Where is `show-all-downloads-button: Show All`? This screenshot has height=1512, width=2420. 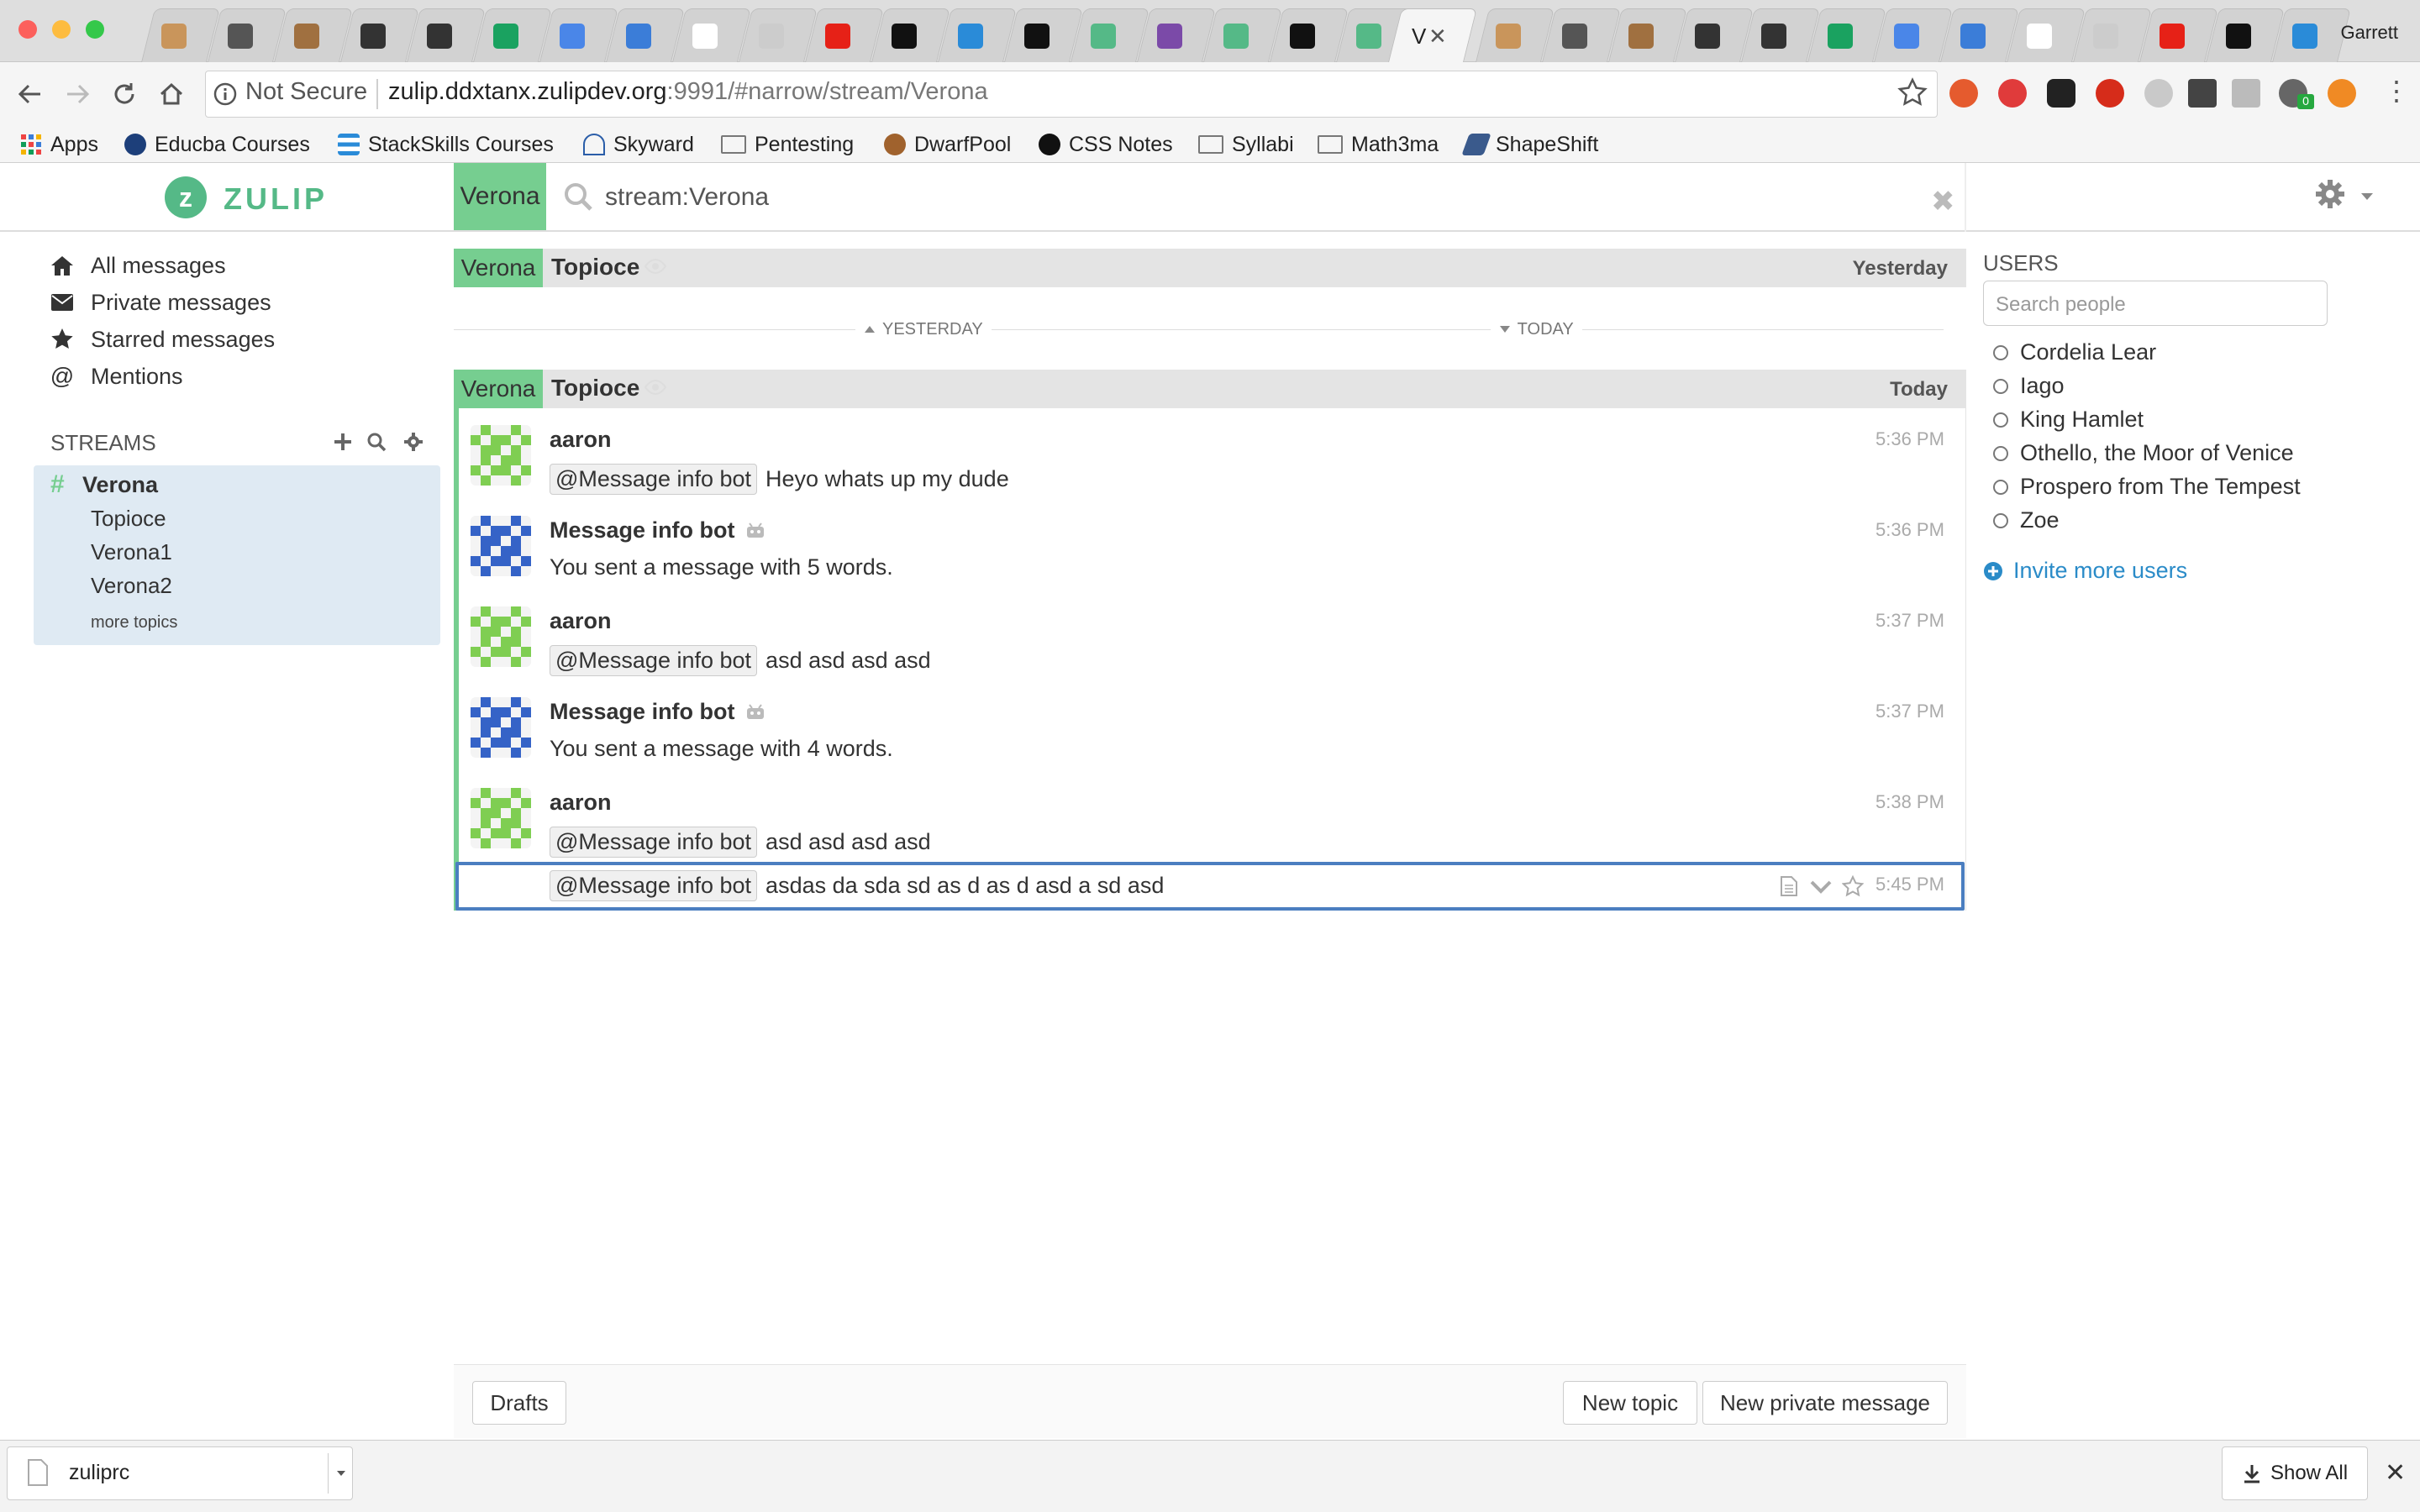 show-all-downloads-button: Show All is located at coordinates (2295, 1473).